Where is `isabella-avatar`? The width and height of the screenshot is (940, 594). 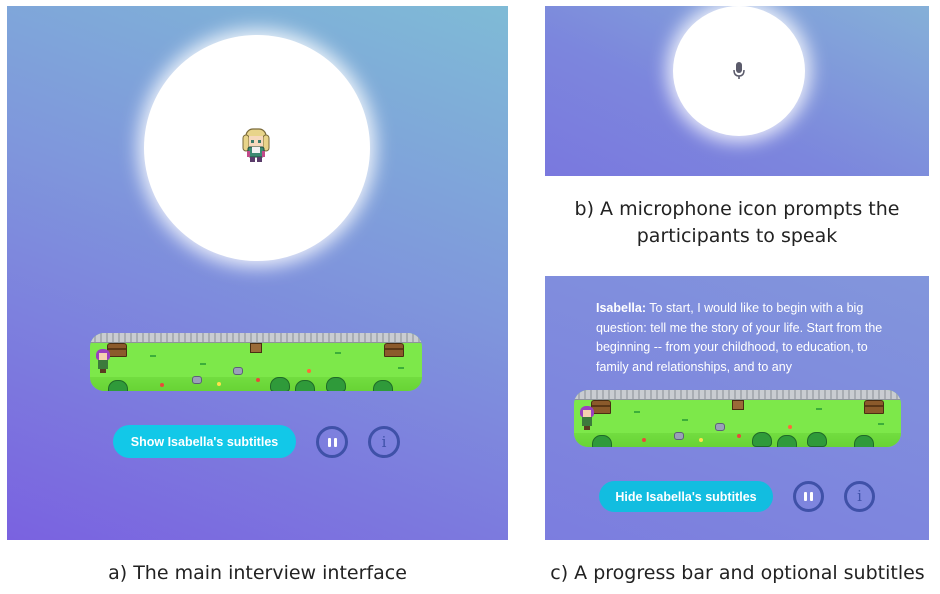
isabella-avatar is located at coordinates (256, 145).